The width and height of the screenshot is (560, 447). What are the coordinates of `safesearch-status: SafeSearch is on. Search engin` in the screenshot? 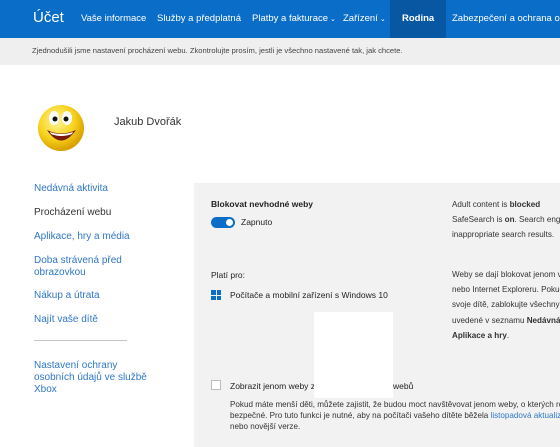 It's located at (506, 219).